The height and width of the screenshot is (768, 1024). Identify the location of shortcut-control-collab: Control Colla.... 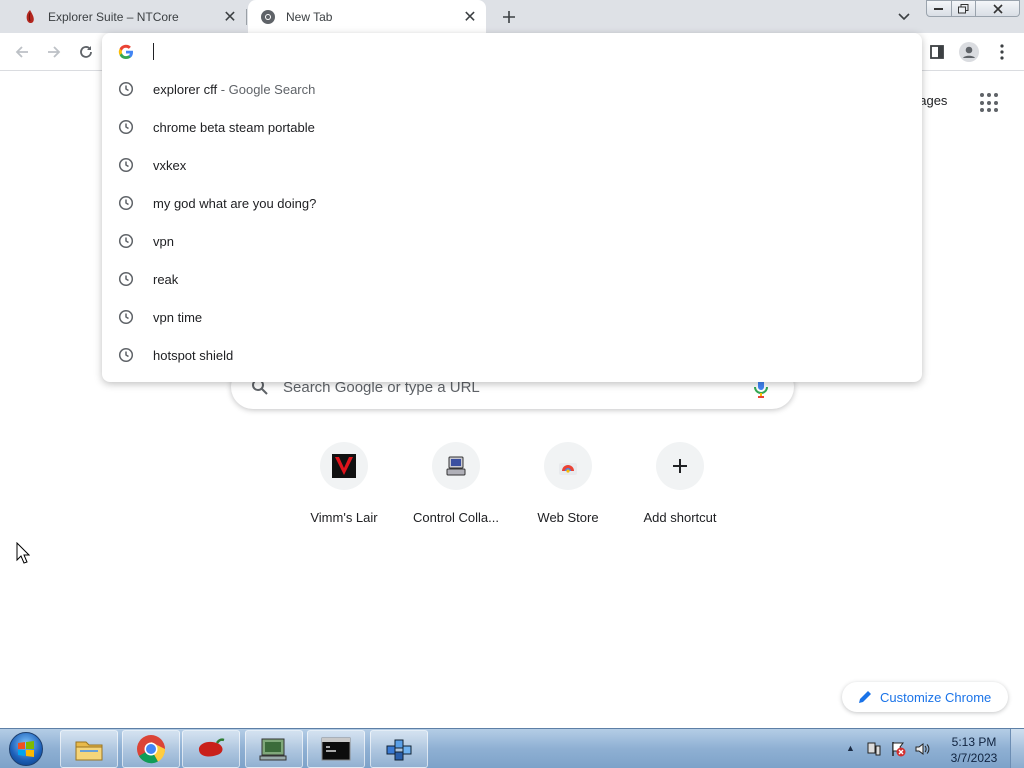
(456, 487).